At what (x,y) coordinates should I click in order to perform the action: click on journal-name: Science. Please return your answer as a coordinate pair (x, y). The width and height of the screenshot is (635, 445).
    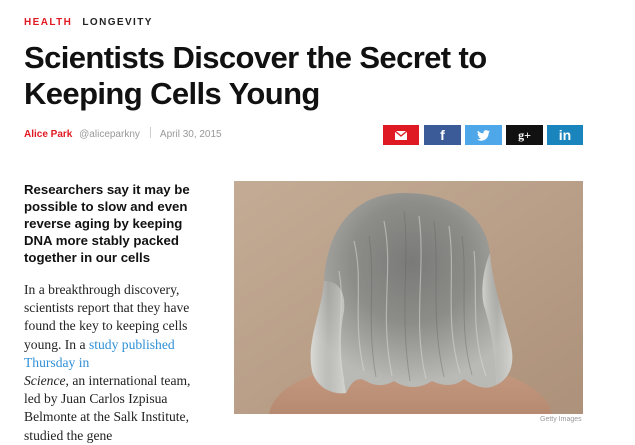
    Looking at the image, I should click on (45, 381).